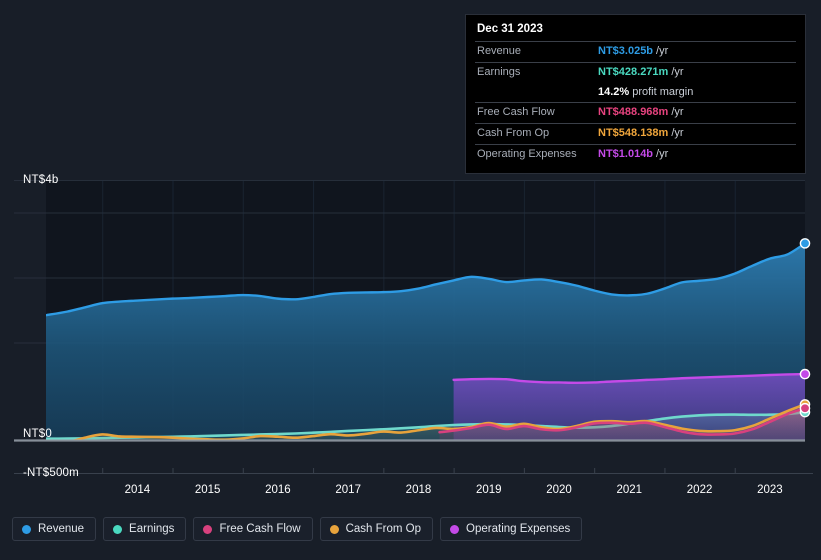 The width and height of the screenshot is (821, 560). I want to click on x-axis-tick-2017: 2017, so click(348, 490).